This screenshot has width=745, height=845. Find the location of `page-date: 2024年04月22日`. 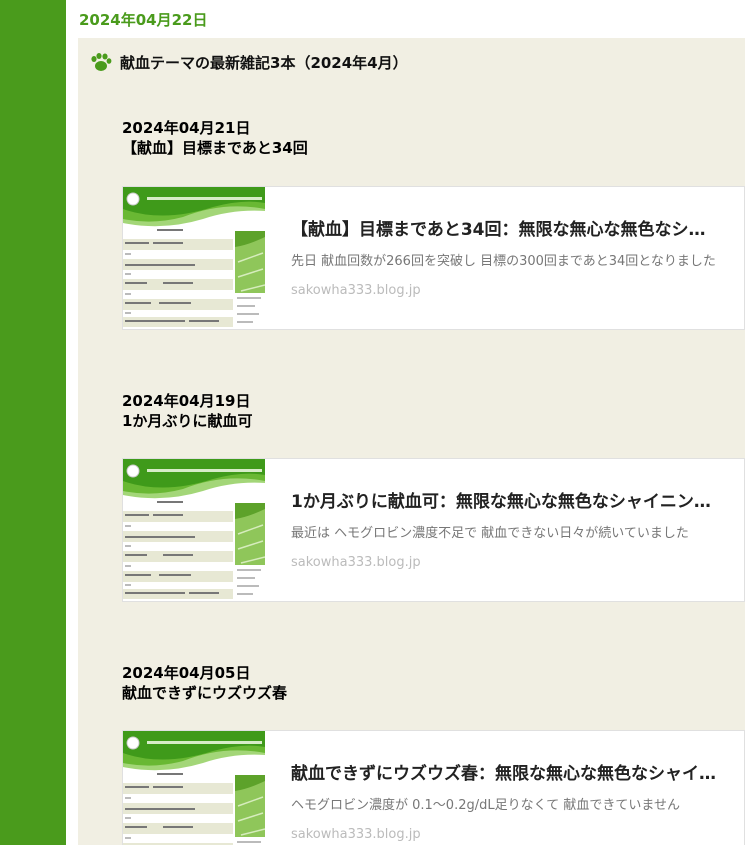

page-date: 2024年04月22日 is located at coordinates (143, 20).